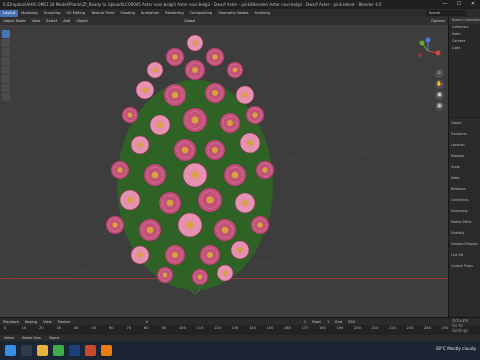  Describe the element at coordinates (456, 348) in the screenshot. I see `weather-widget: 38°C Mostly cloudy` at that location.